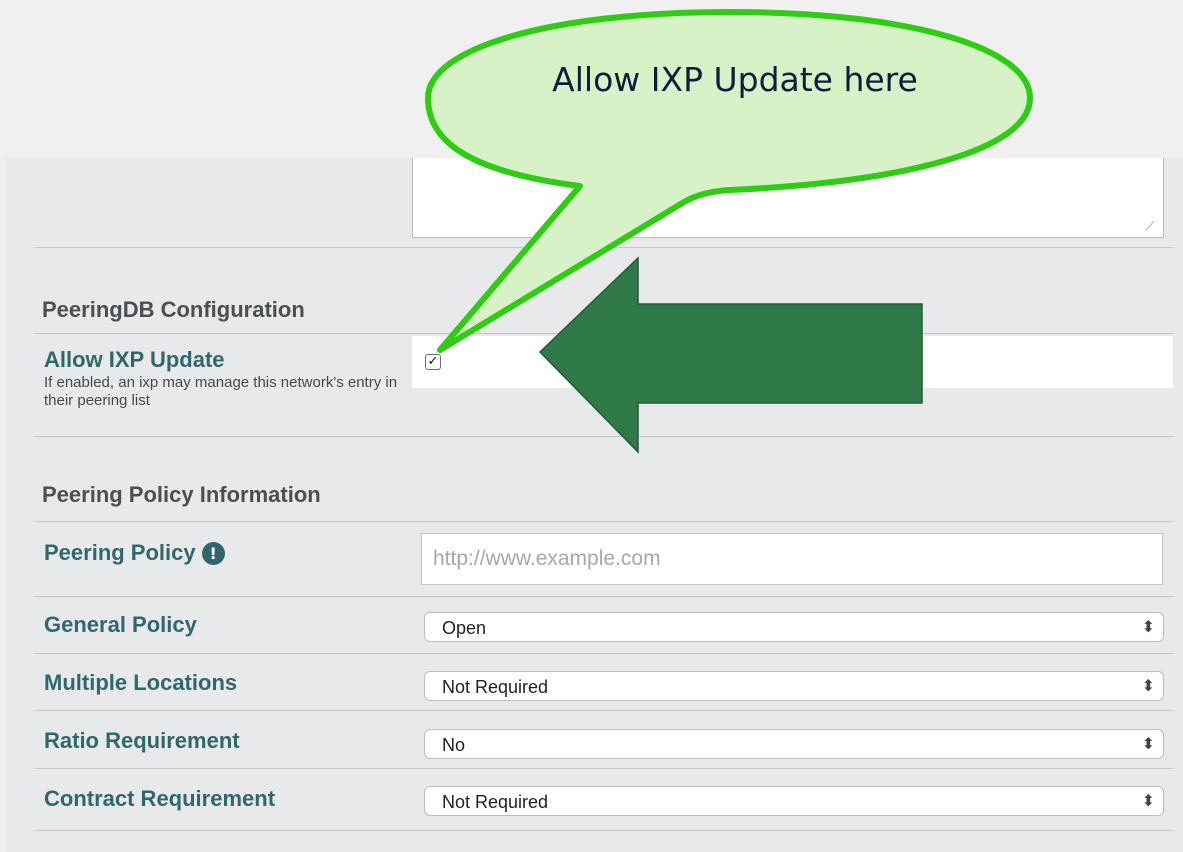 This screenshot has height=852, width=1183. Describe the element at coordinates (730, 355) in the screenshot. I see `arrow-pointing-left-icon` at that location.